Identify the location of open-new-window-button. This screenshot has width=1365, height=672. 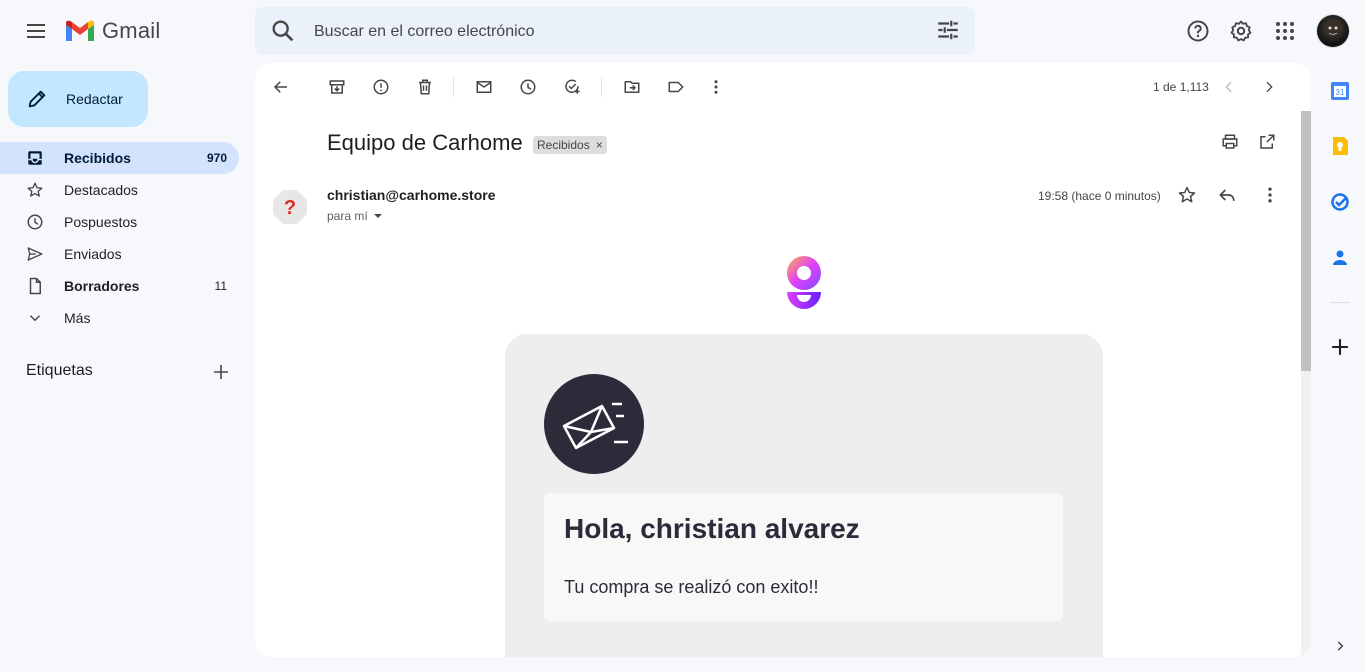
(1267, 142).